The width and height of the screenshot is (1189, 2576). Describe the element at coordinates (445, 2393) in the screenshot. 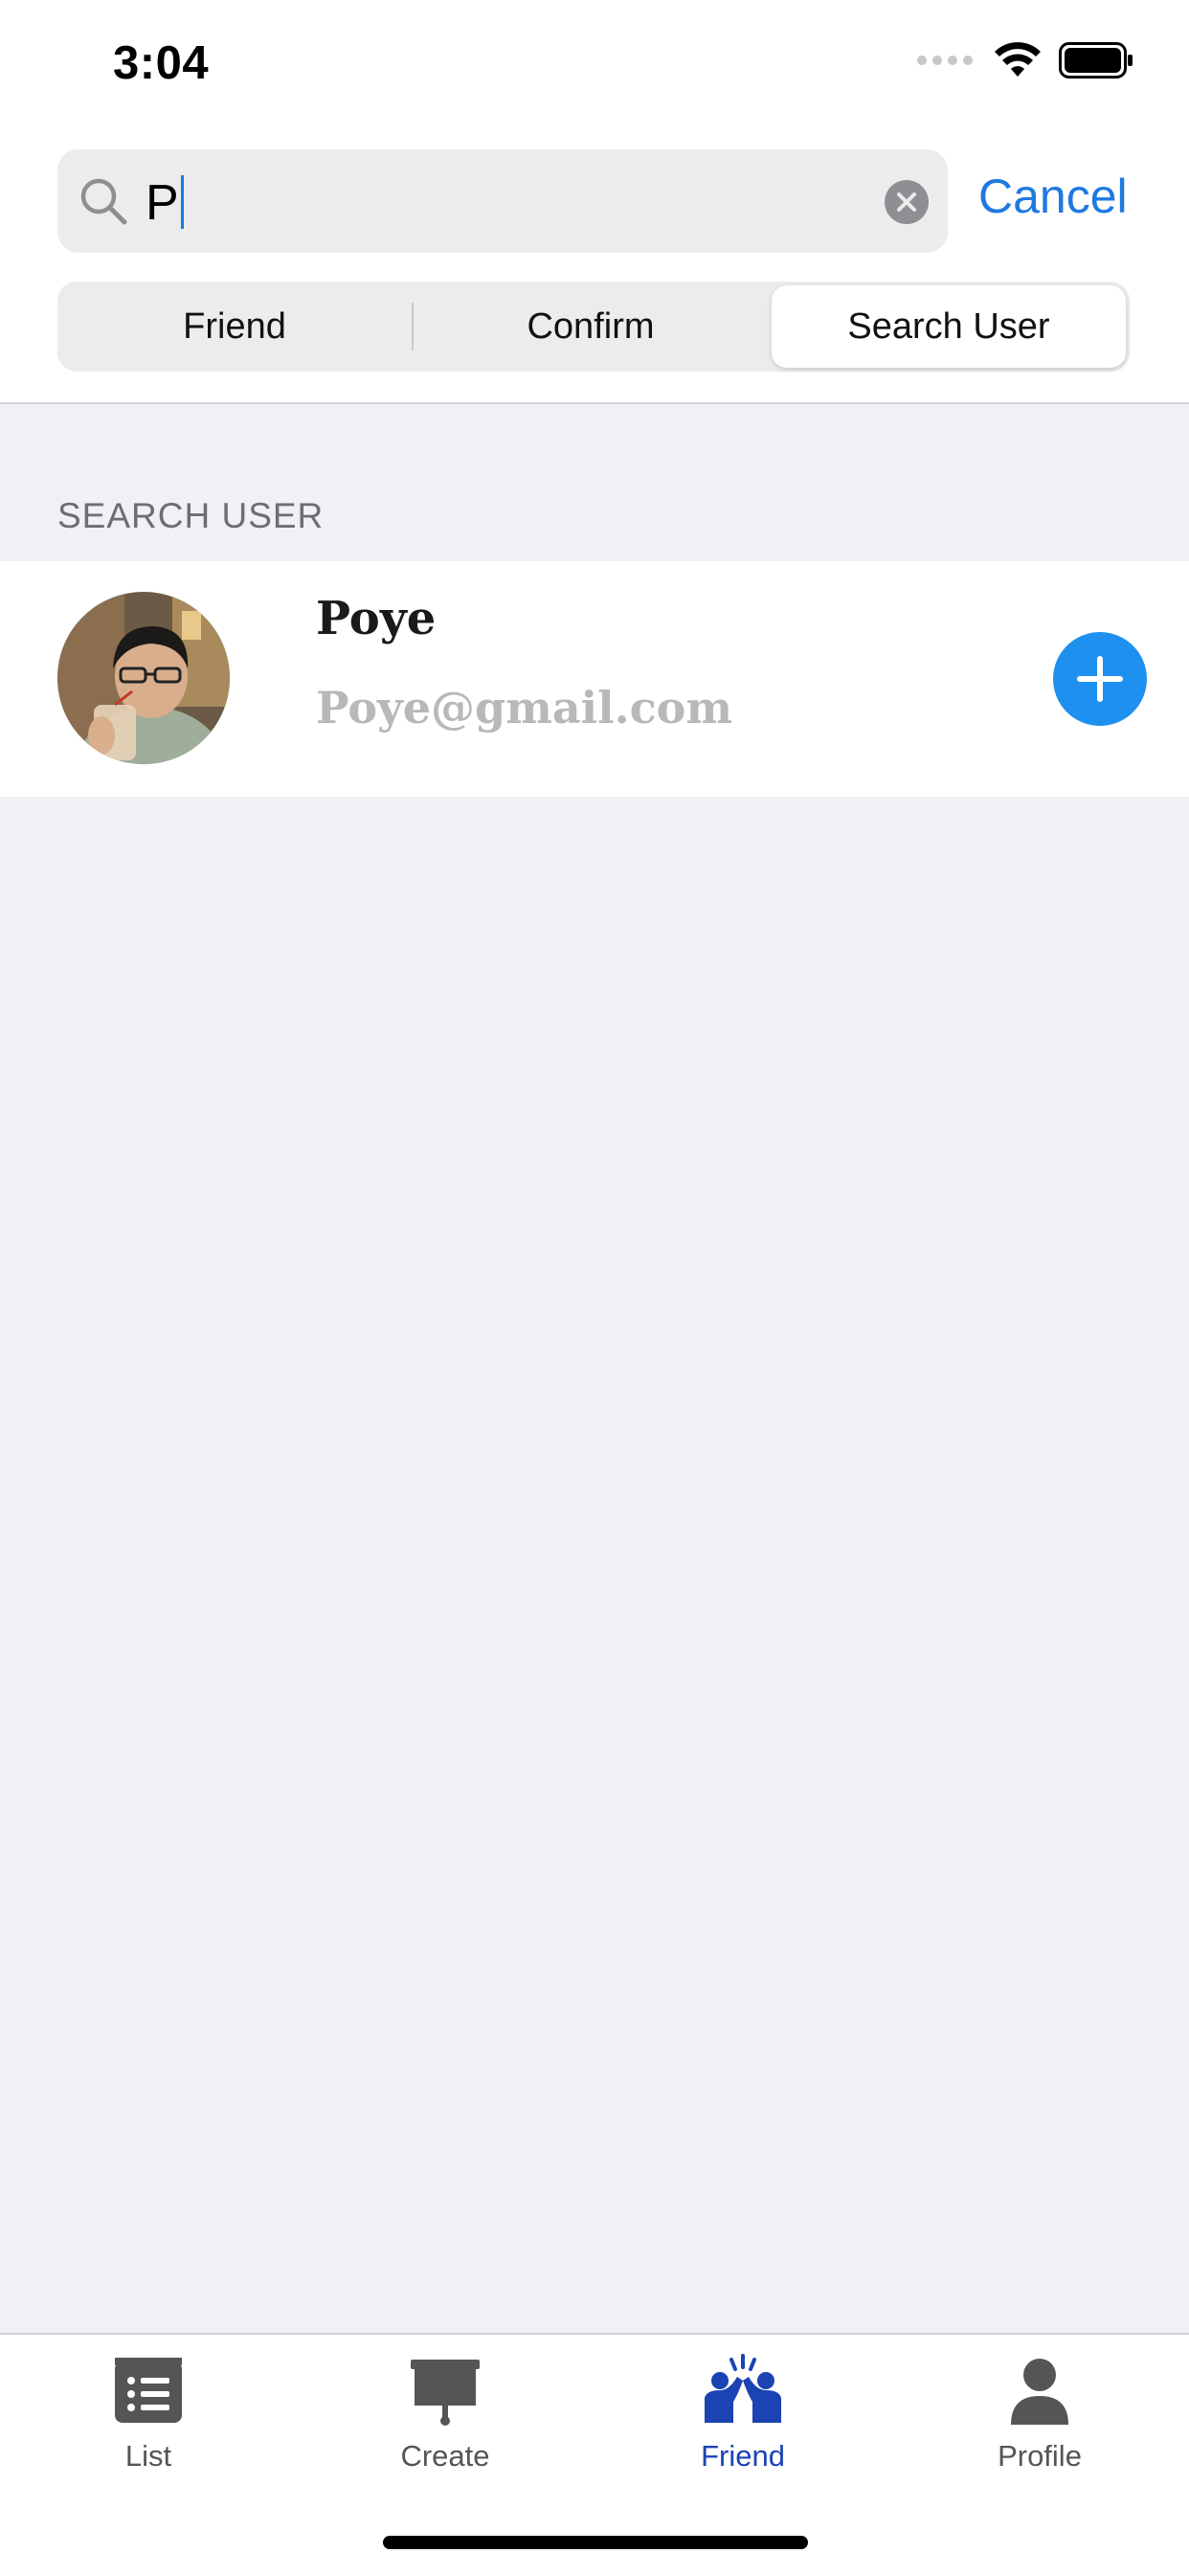

I see `easel-icon` at that location.